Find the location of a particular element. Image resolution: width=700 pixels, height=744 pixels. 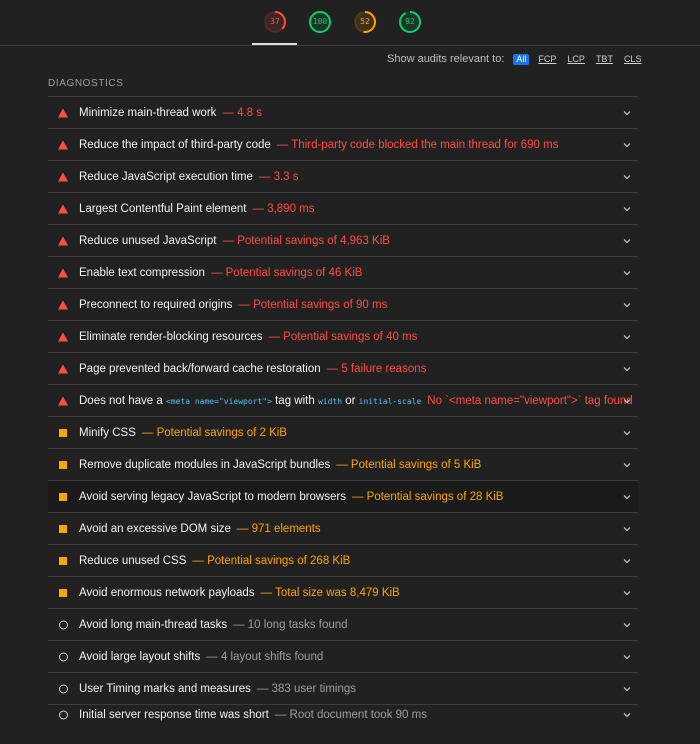

score-gauge: 52 is located at coordinates (365, 22).